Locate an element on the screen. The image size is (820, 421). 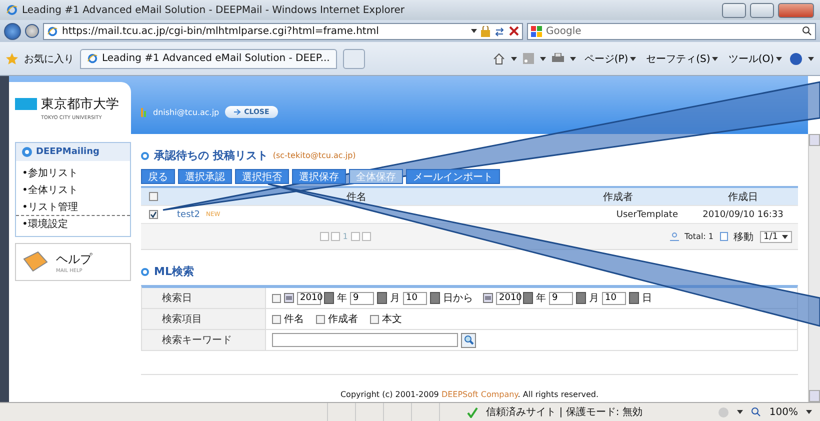
list-address: (sc-tekito@tcu.ac.jp) is located at coordinates (314, 155).